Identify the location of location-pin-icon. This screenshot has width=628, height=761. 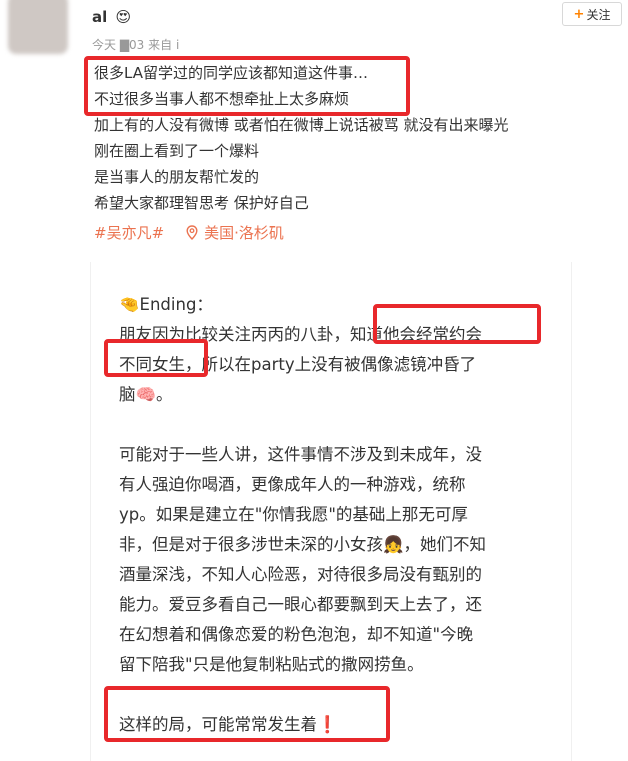
(192, 232).